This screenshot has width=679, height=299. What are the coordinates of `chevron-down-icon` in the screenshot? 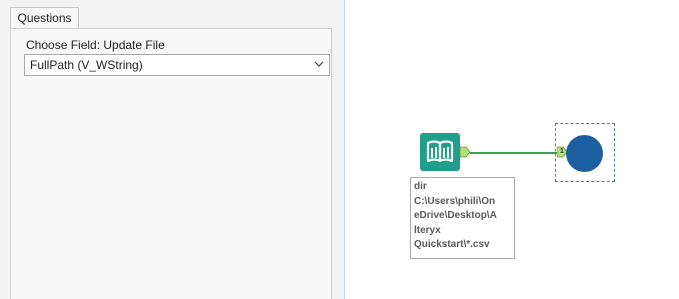 It's located at (319, 64).